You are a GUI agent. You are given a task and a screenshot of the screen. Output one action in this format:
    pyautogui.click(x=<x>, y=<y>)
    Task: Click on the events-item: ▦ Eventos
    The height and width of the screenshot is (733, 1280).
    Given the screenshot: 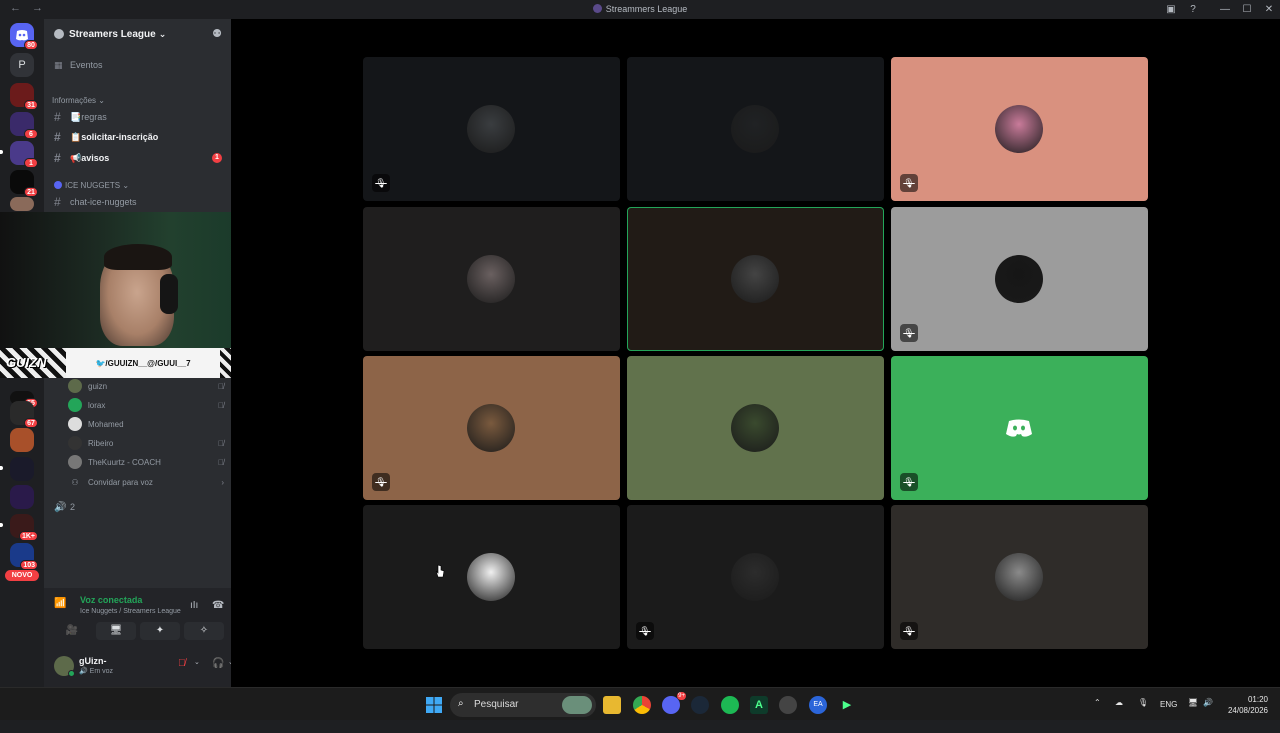 What is the action you would take?
    pyautogui.click(x=138, y=65)
    